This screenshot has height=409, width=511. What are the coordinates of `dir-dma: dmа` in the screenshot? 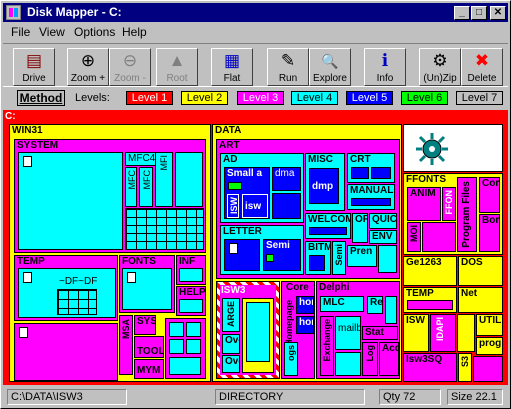 It's located at (286, 179).